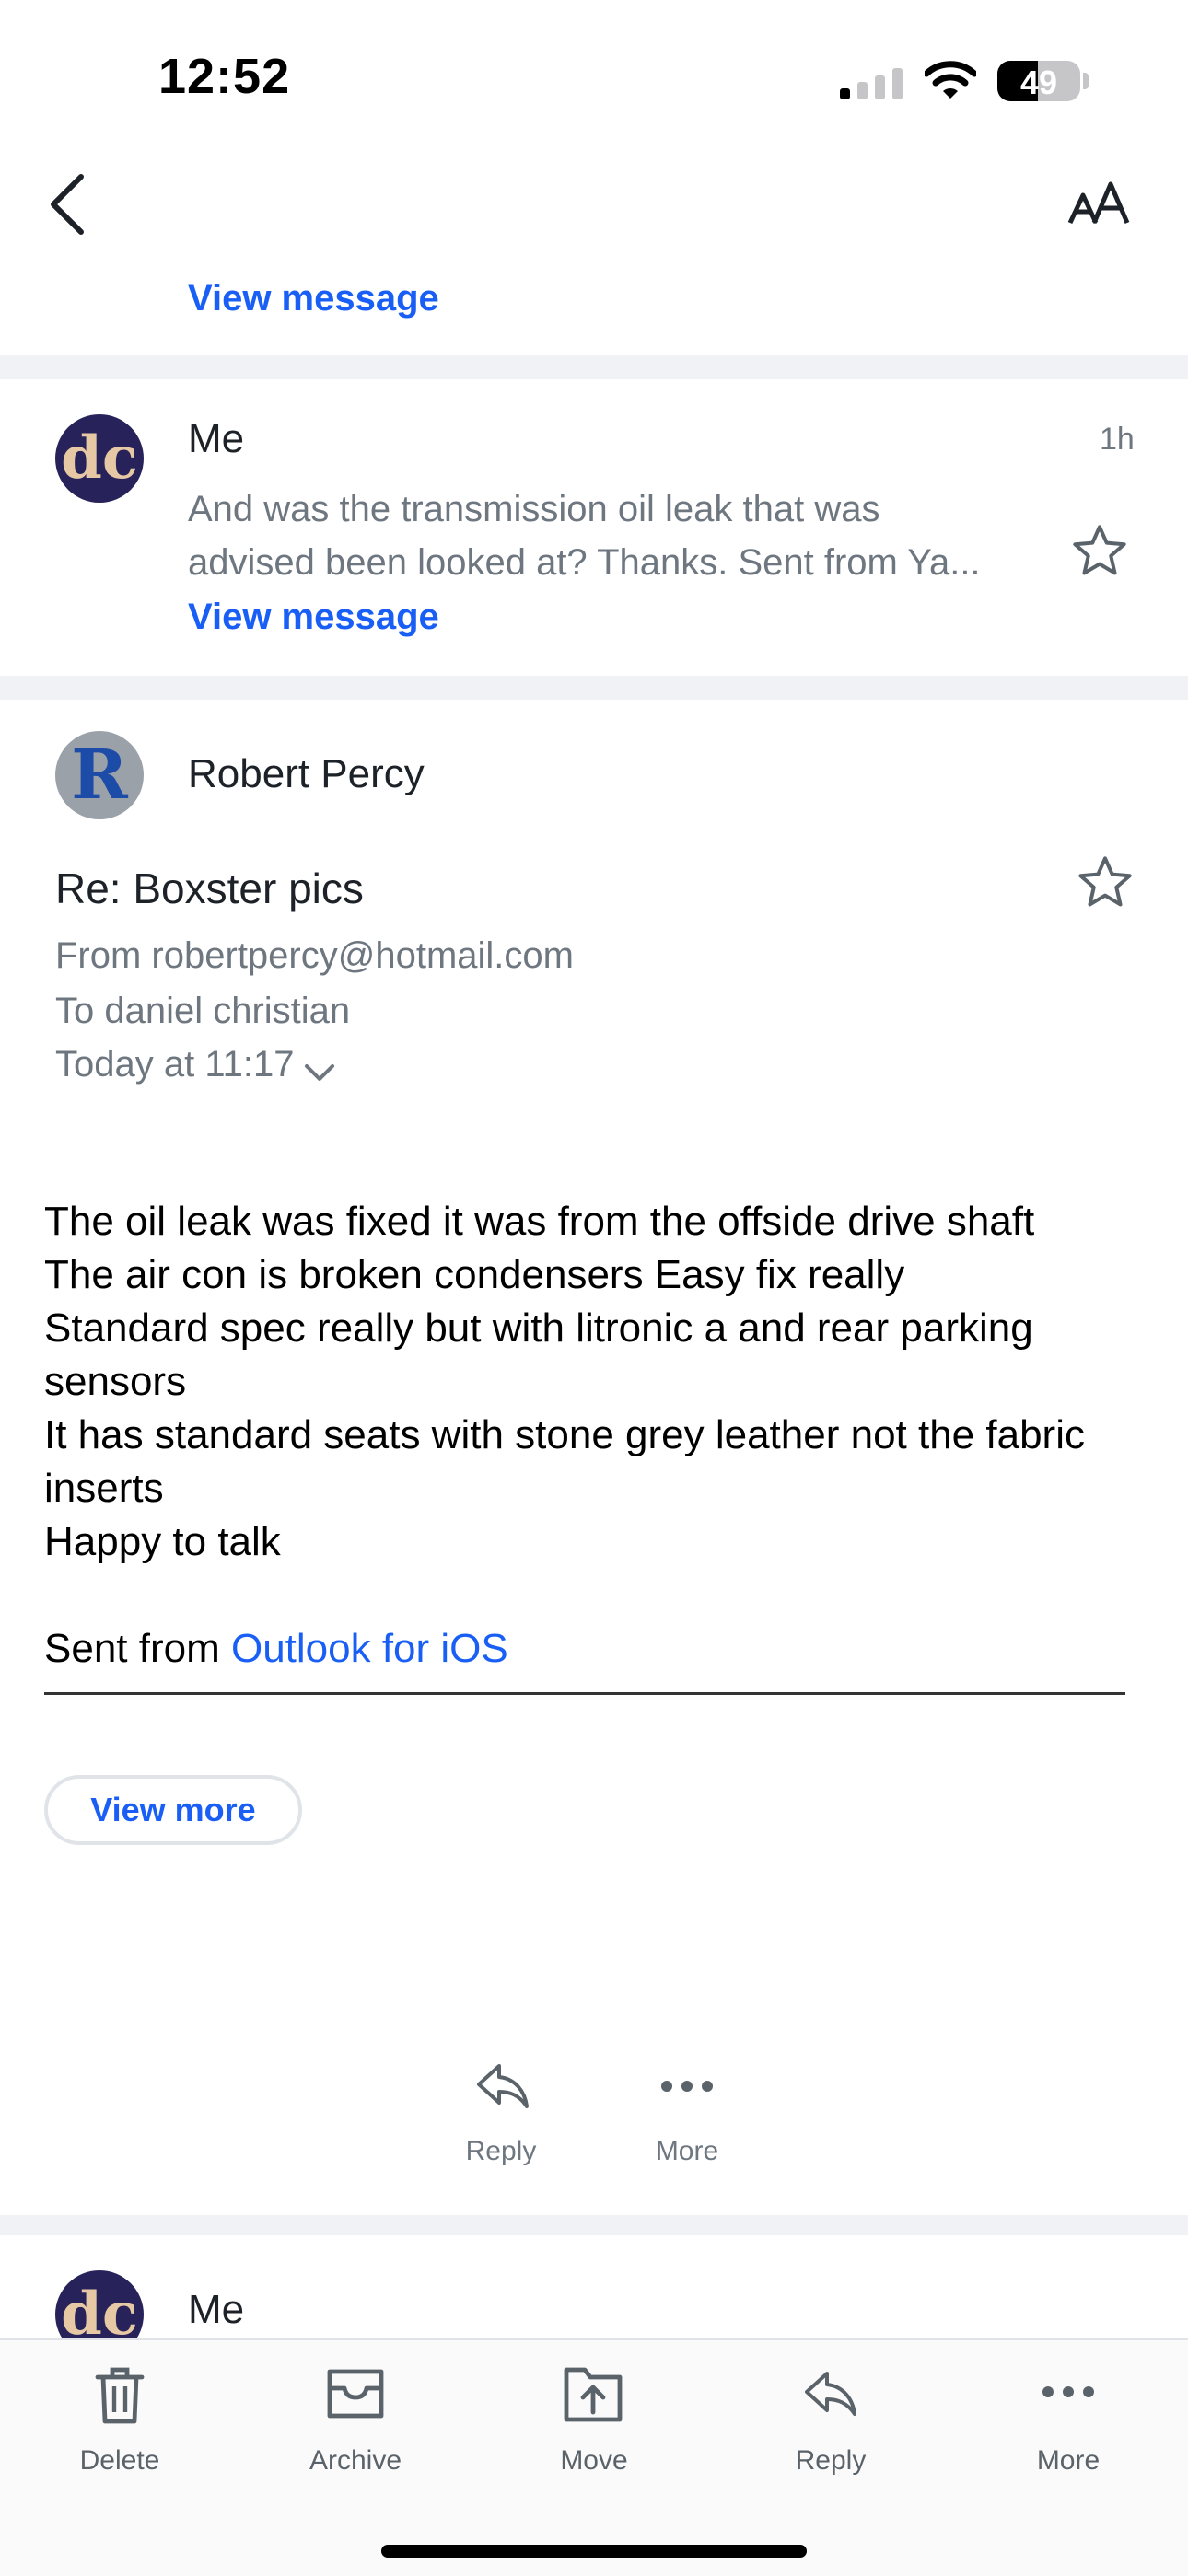 This screenshot has width=1188, height=2576. What do you see at coordinates (830, 2424) in the screenshot?
I see `reply-button: Reply` at bounding box center [830, 2424].